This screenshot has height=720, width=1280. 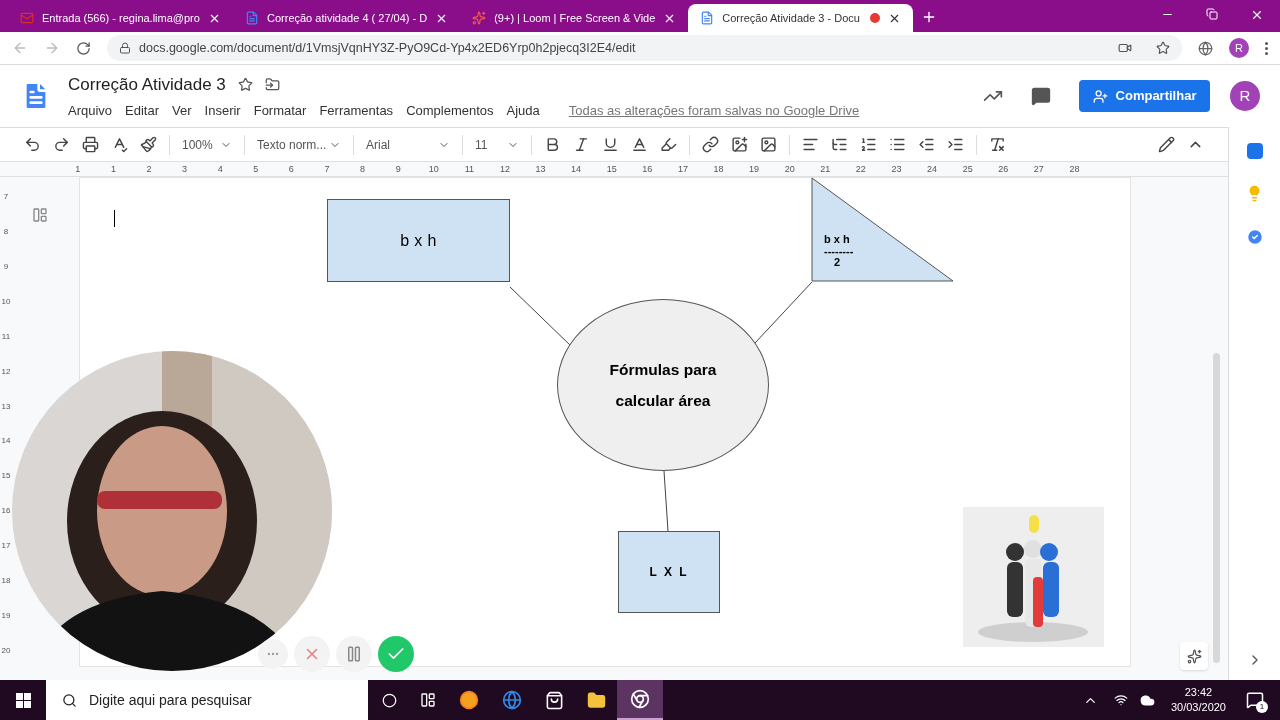 What do you see at coordinates (356, 111) in the screenshot?
I see `menu-item: Ferramentas` at bounding box center [356, 111].